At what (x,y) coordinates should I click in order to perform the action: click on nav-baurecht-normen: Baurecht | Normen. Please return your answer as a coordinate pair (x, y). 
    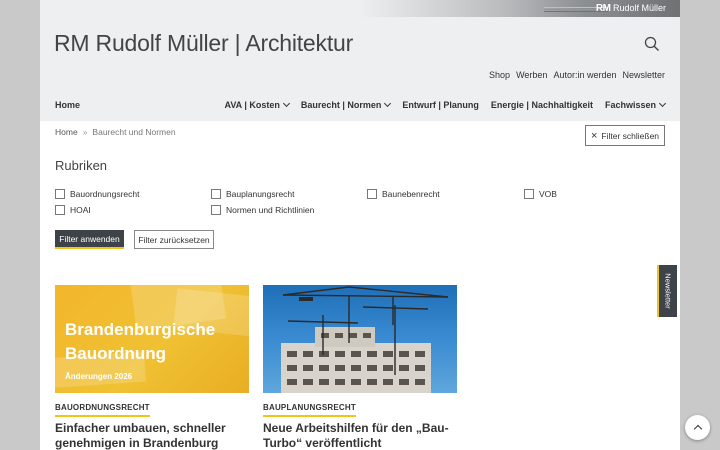
    Looking at the image, I should click on (346, 104).